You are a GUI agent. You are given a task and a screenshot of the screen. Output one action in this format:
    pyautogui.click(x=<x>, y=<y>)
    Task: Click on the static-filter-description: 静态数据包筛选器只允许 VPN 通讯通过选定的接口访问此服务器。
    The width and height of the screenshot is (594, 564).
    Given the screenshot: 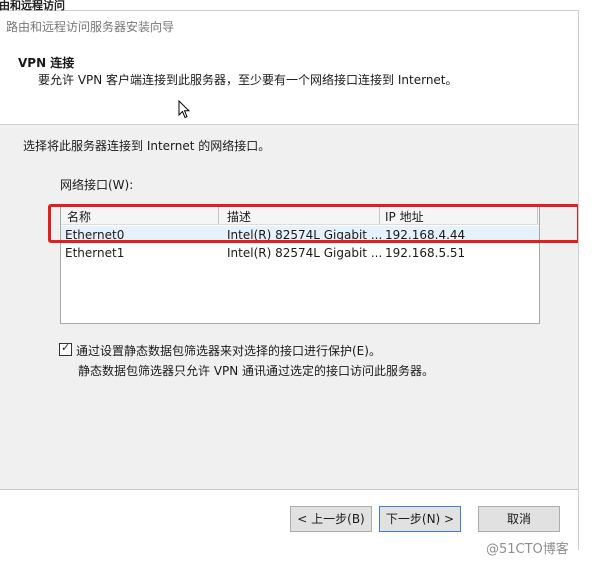 What is the action you would take?
    pyautogui.click(x=256, y=371)
    